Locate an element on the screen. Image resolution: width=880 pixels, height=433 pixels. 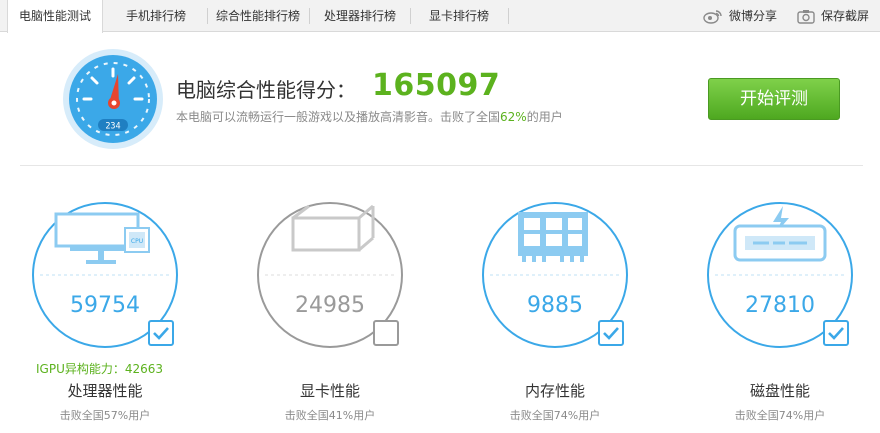
memory-include-checkbox is located at coordinates (611, 333).